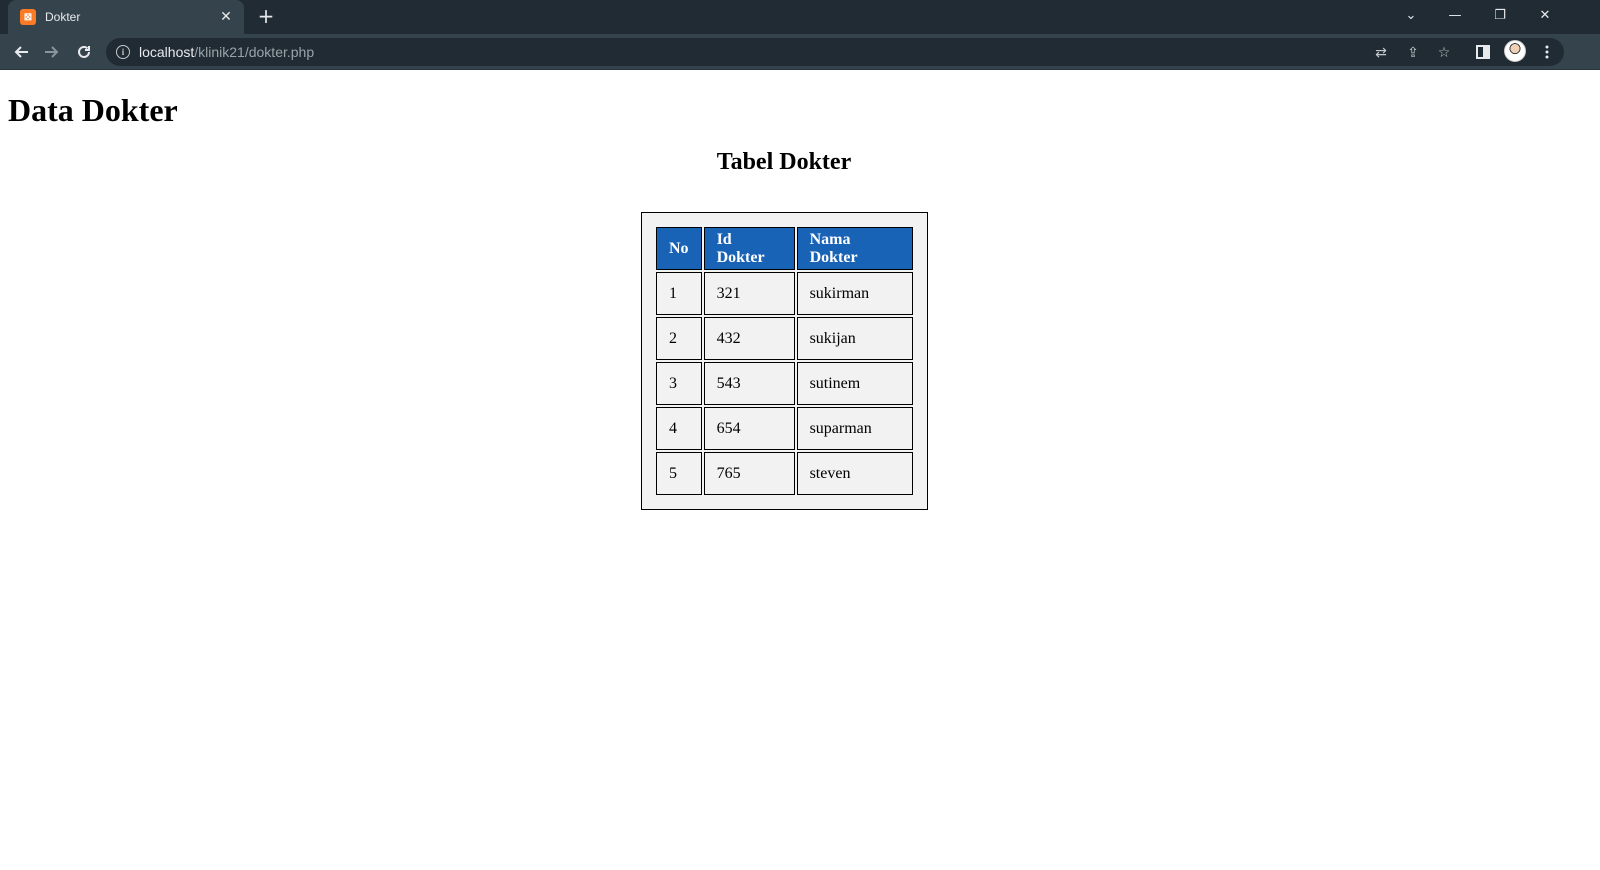 This screenshot has width=1600, height=870. I want to click on arrow-right-icon, so click(52, 52).